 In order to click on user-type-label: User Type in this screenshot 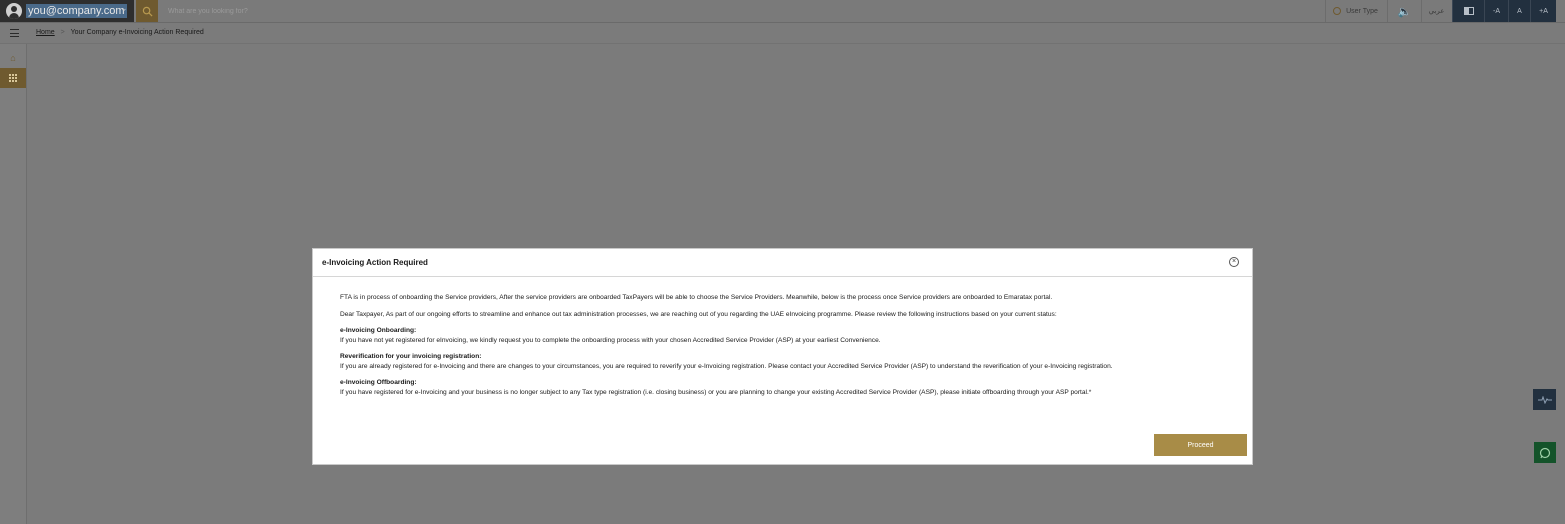, I will do `click(1362, 11)`.